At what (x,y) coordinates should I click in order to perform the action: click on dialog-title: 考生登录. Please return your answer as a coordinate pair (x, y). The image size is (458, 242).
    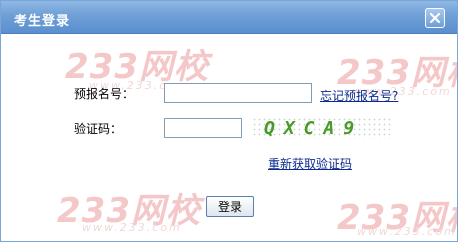
    Looking at the image, I should click on (42, 21).